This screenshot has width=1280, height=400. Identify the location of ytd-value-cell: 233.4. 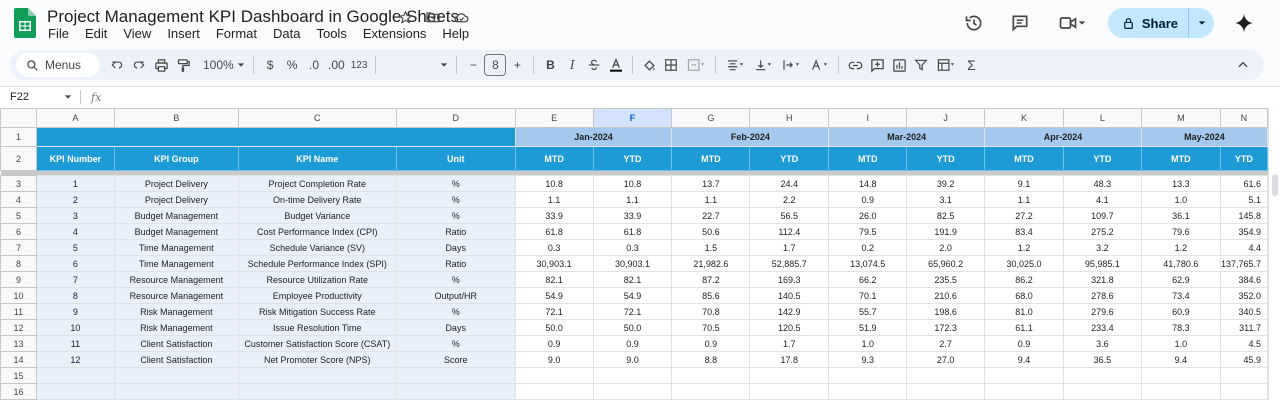
(1102, 327).